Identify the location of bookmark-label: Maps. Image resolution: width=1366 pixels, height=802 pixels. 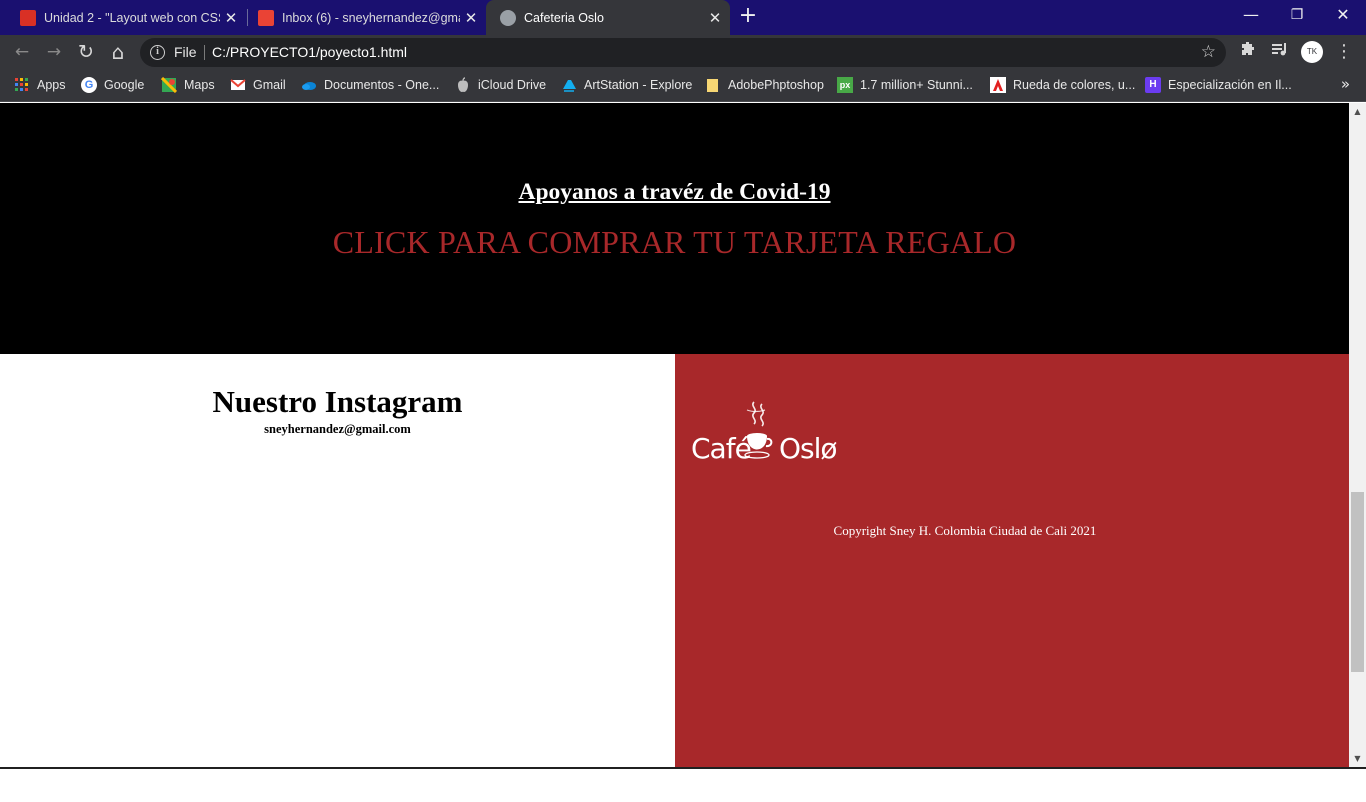
(199, 85).